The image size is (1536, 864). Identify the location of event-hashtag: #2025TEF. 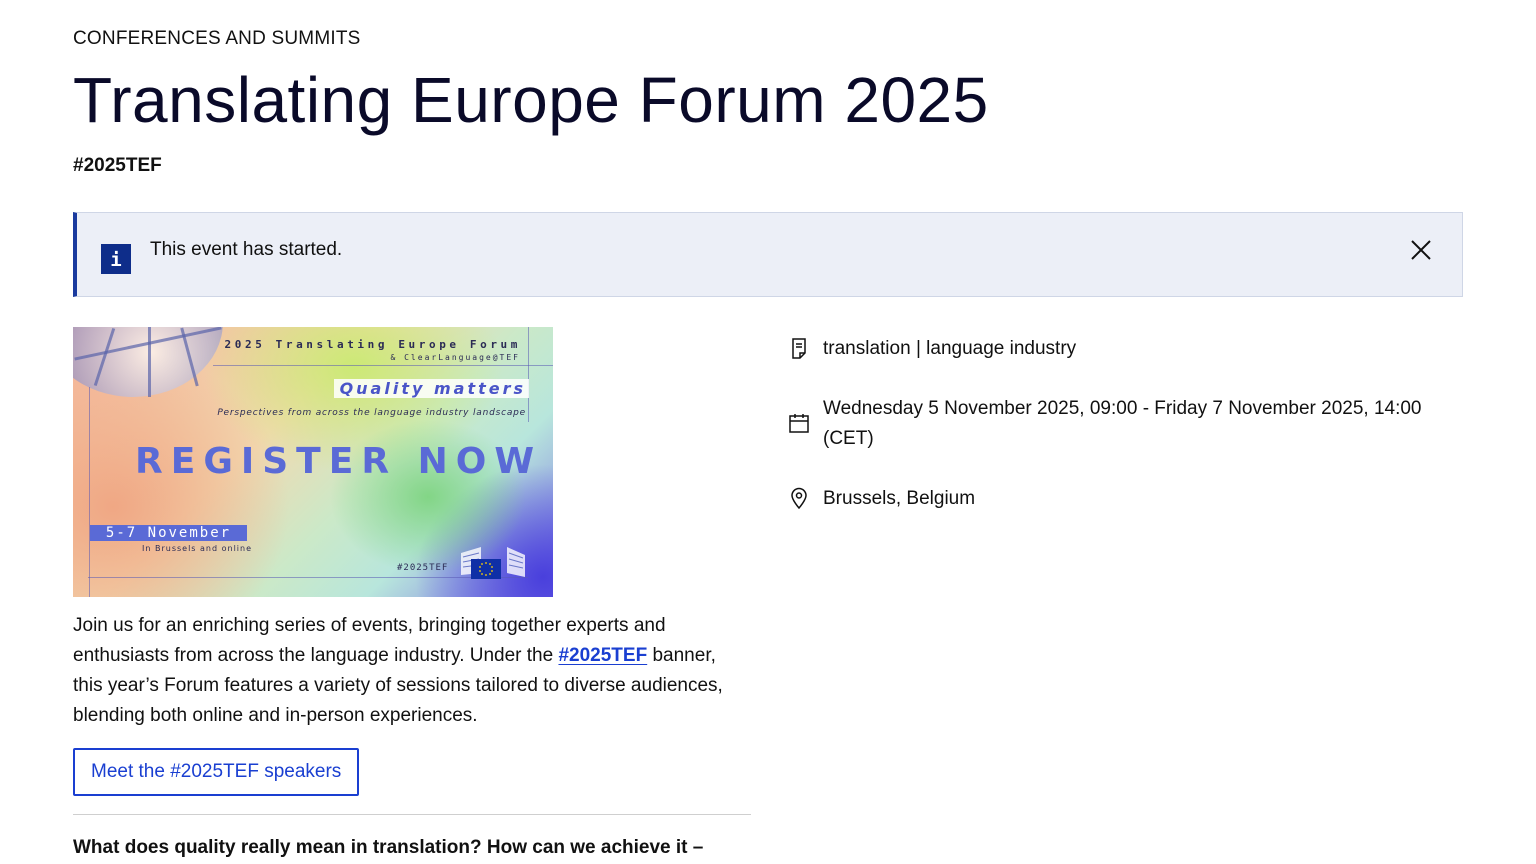
(117, 165).